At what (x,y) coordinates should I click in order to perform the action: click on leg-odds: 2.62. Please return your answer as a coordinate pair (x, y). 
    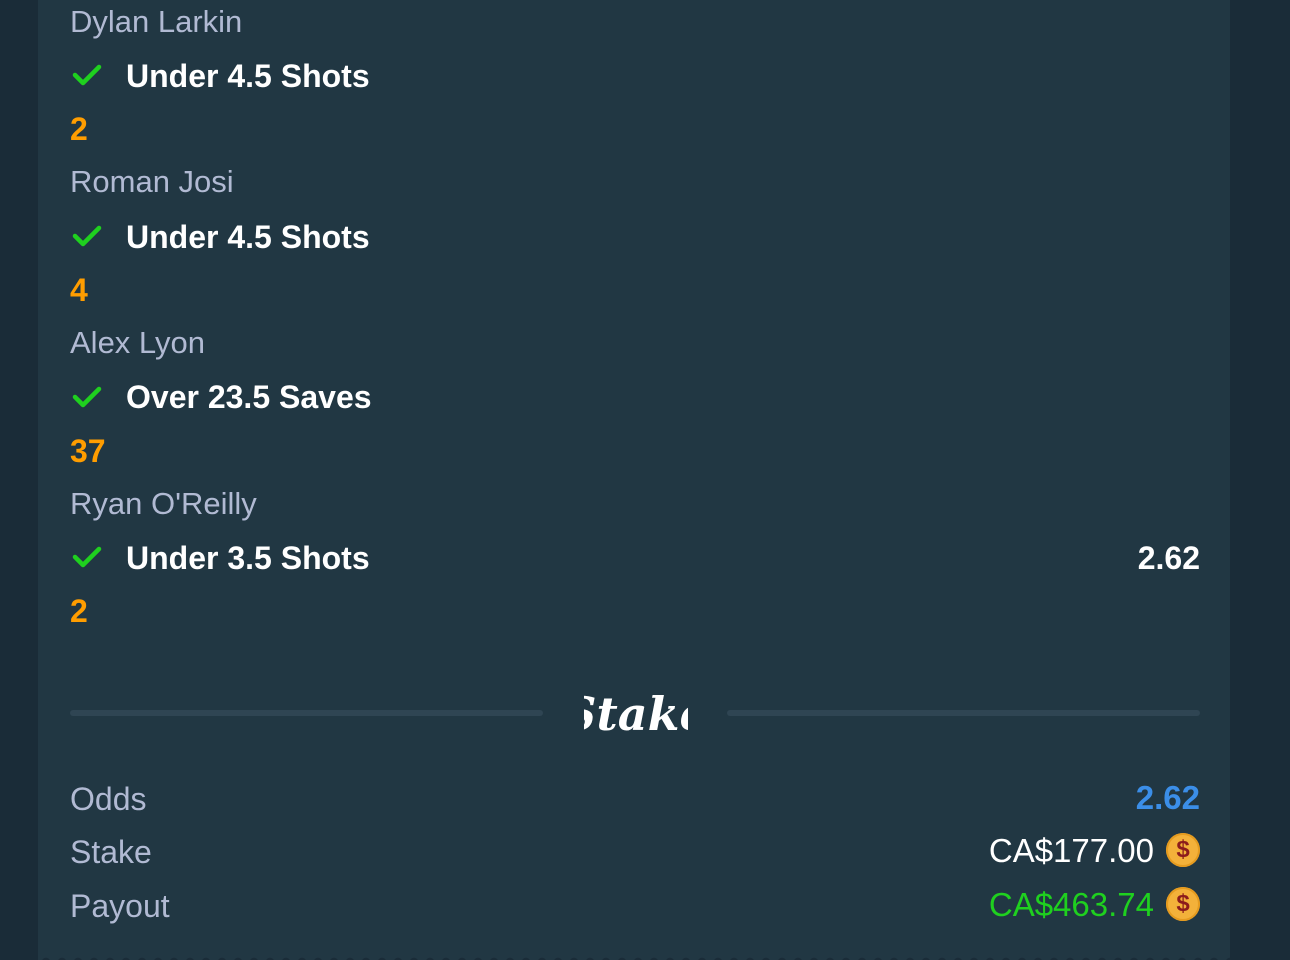
    Looking at the image, I should click on (1168, 558).